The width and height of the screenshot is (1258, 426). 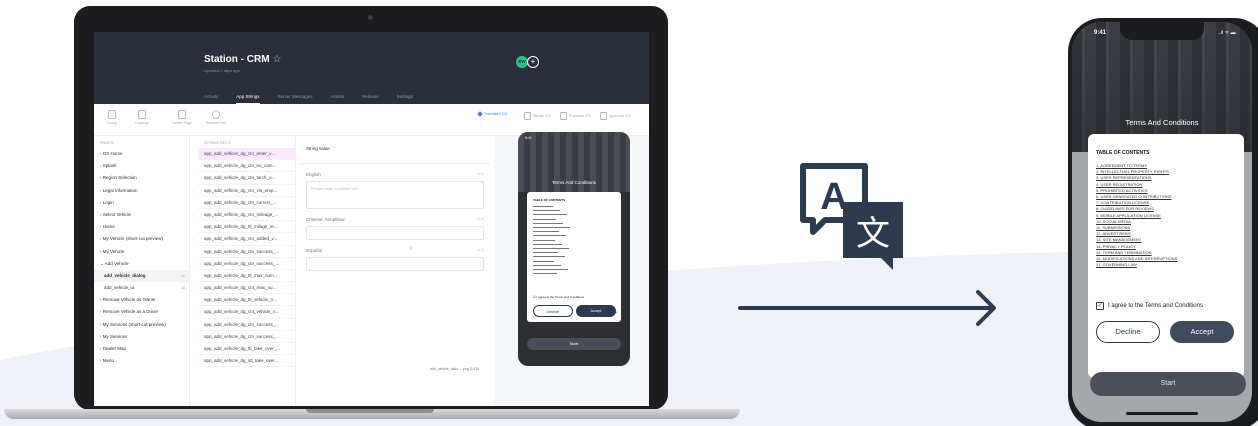 I want to click on tab-app-strings: App Strings, so click(x=248, y=98).